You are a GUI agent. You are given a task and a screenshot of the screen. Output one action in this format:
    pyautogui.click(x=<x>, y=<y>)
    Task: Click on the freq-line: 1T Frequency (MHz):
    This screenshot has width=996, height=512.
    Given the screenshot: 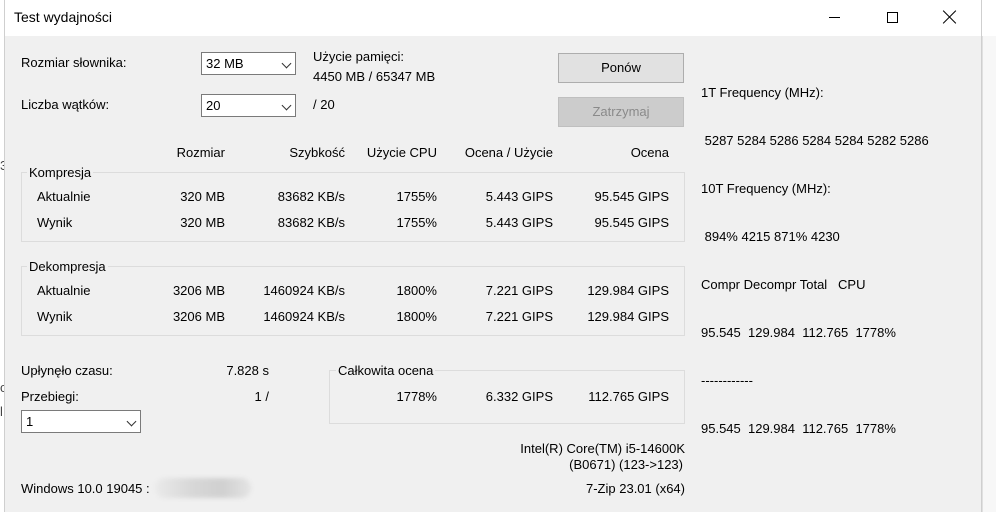 What is the action you would take?
    pyautogui.click(x=762, y=92)
    